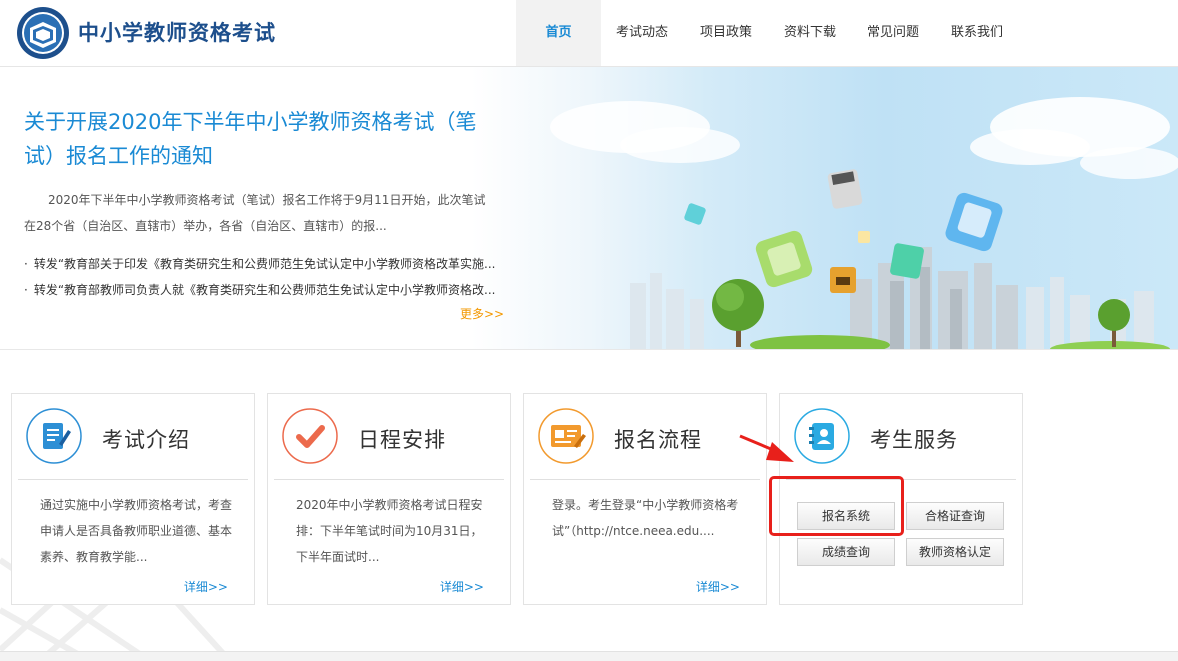  I want to click on document-edit-icon, so click(54, 436).